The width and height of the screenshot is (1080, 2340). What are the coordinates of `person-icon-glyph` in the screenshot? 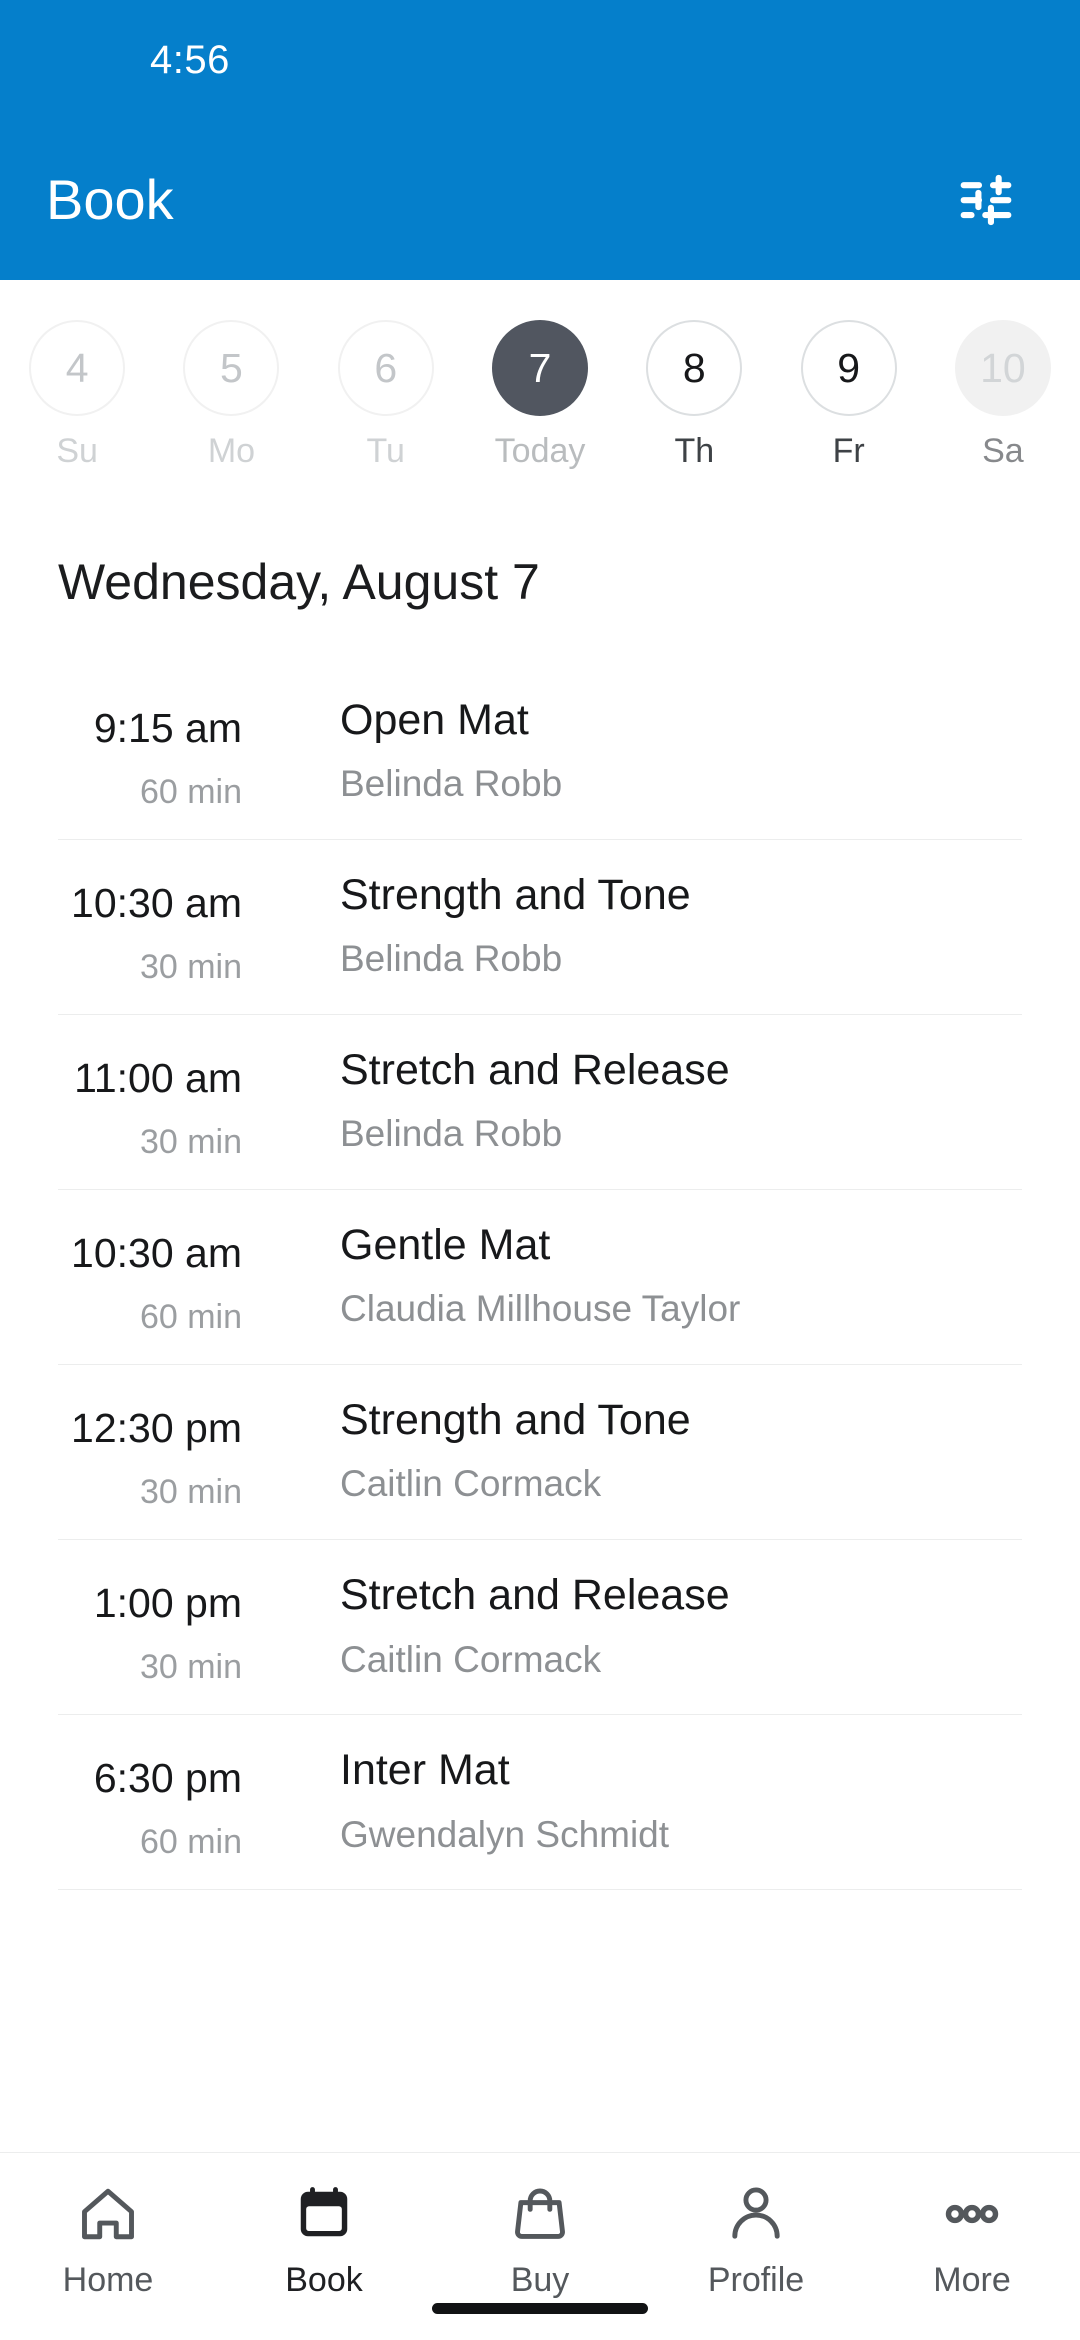 It's located at (756, 2213).